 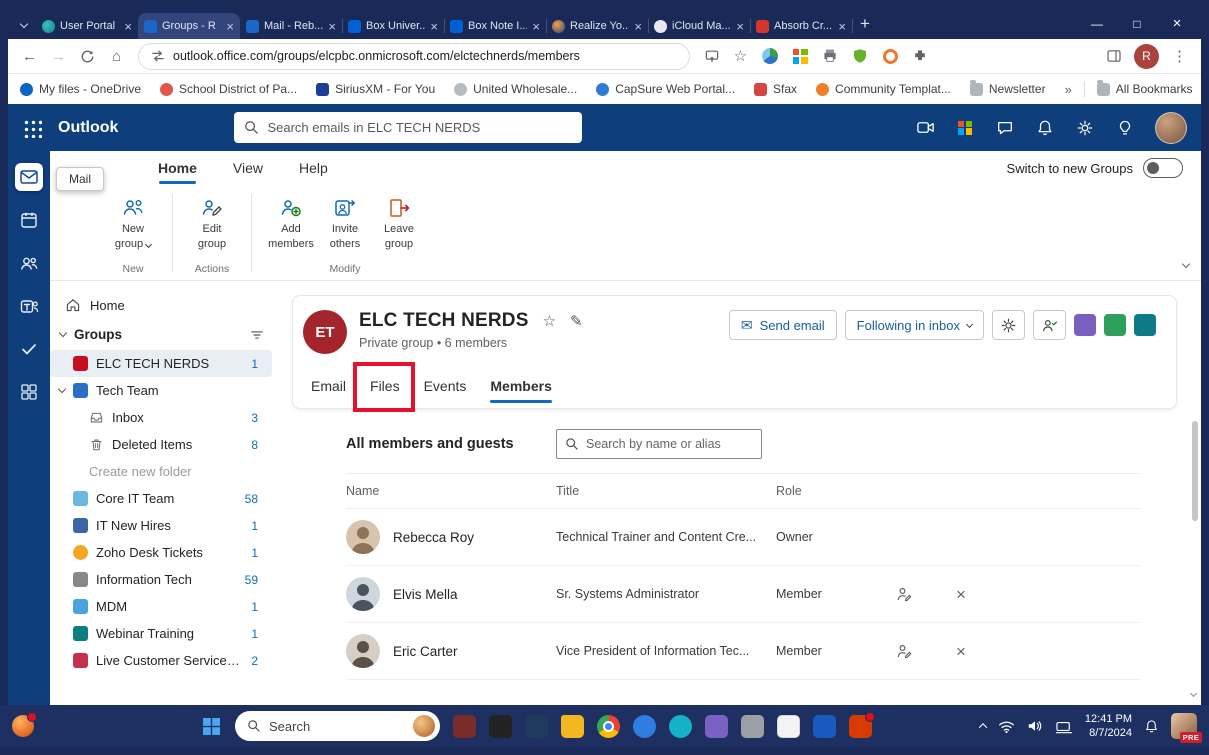 I want to click on battery-icon, so click(x=1064, y=726).